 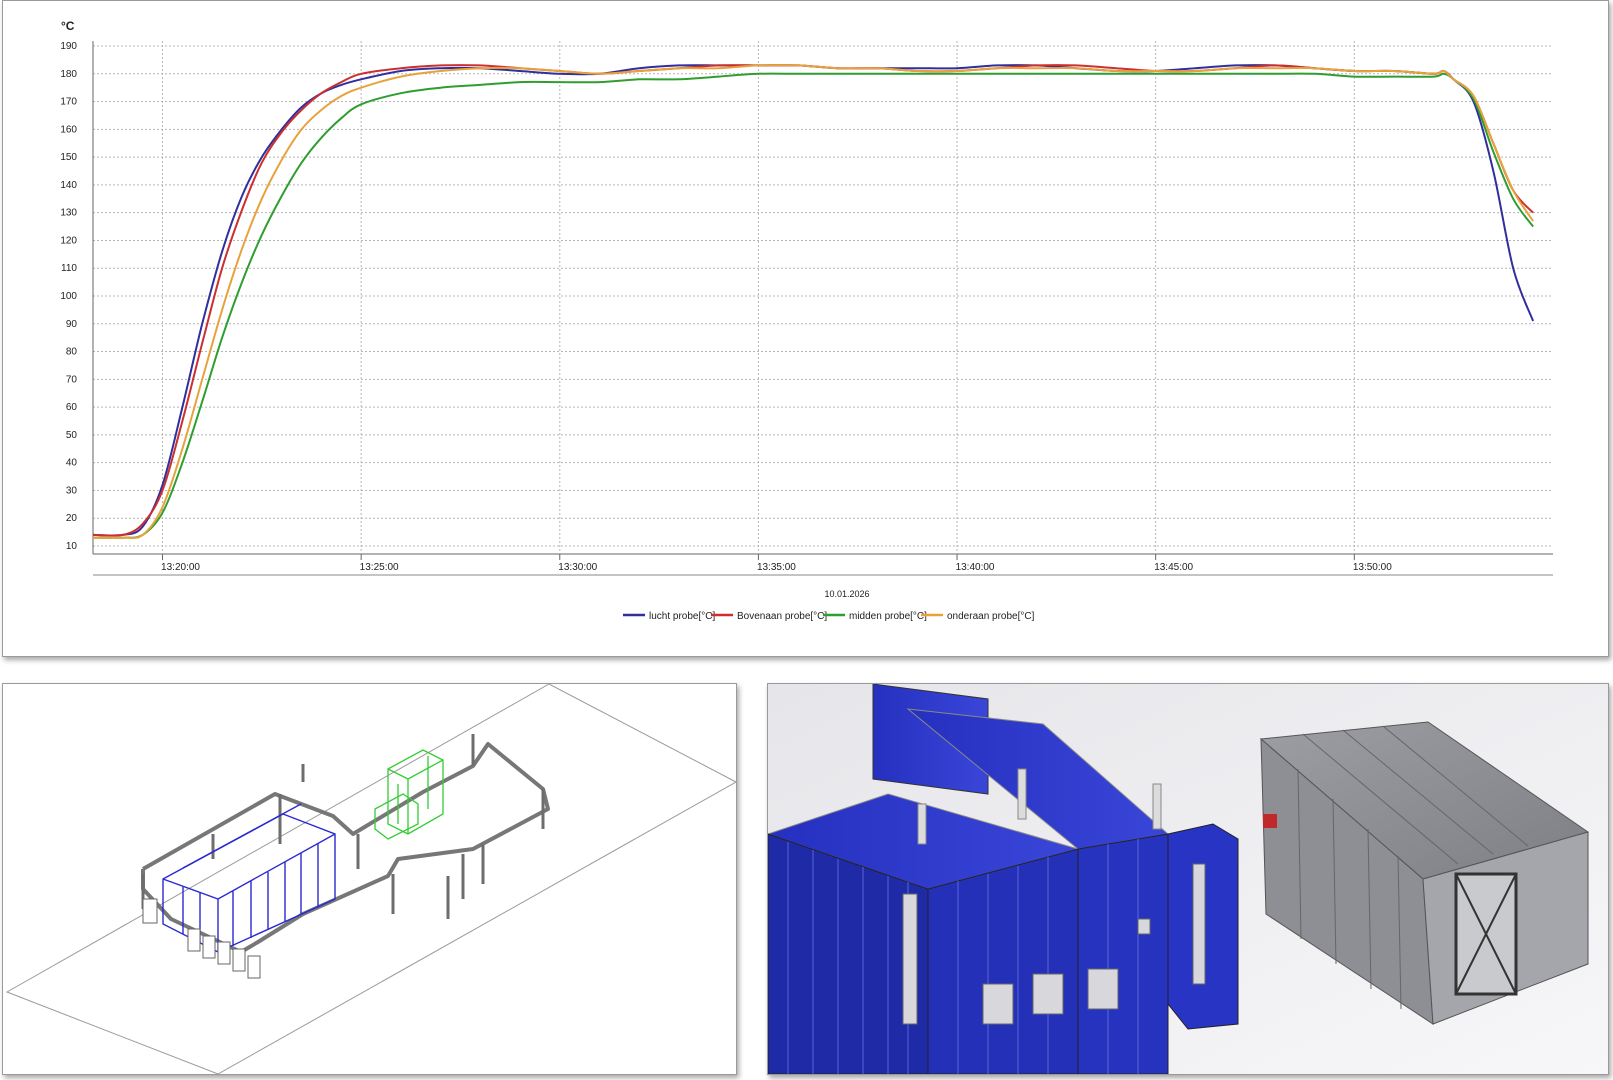 What do you see at coordinates (69, 268) in the screenshot?
I see `y-tick-label: 110` at bounding box center [69, 268].